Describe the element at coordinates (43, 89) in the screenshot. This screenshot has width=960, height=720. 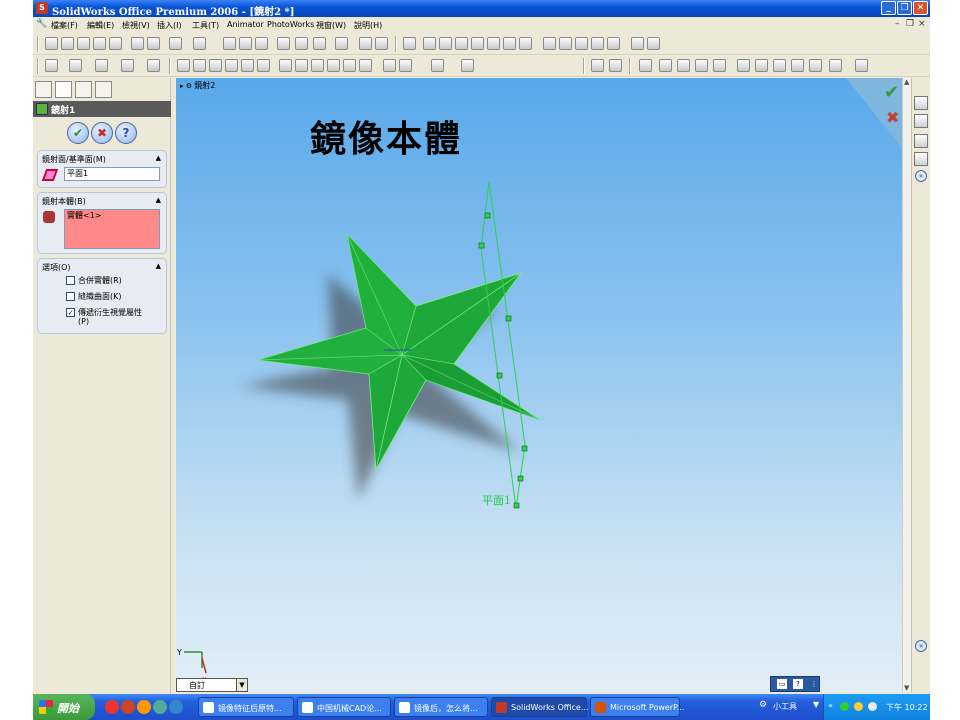
I see `feature-manager-tab` at that location.